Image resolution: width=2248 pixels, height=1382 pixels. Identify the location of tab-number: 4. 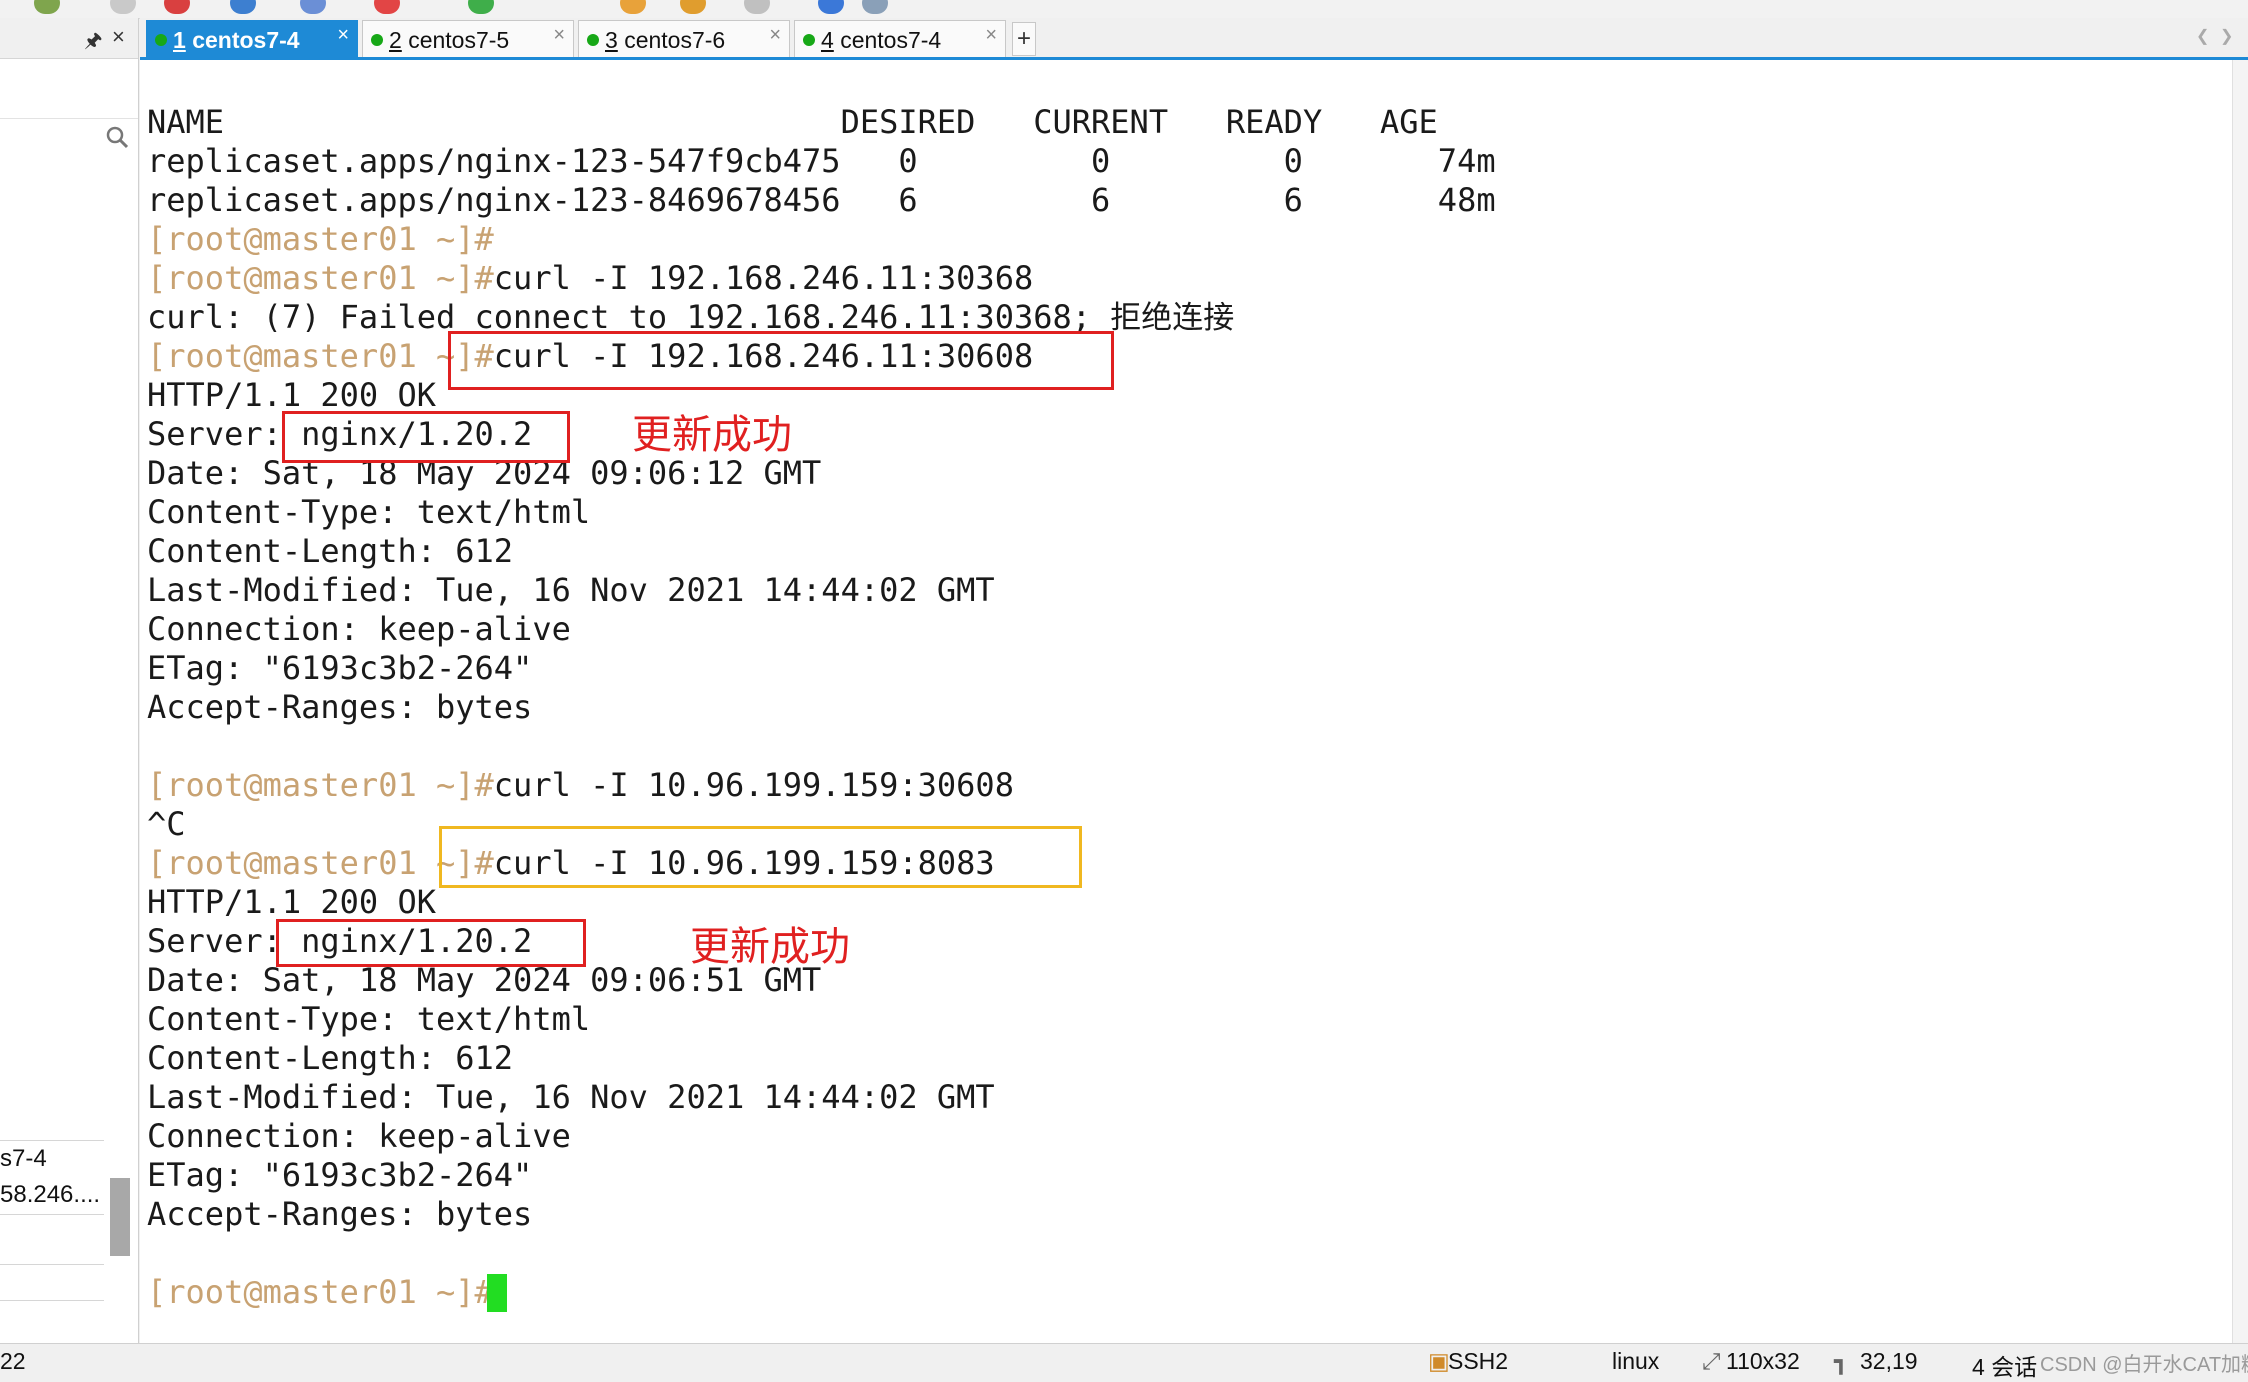
(827, 40).